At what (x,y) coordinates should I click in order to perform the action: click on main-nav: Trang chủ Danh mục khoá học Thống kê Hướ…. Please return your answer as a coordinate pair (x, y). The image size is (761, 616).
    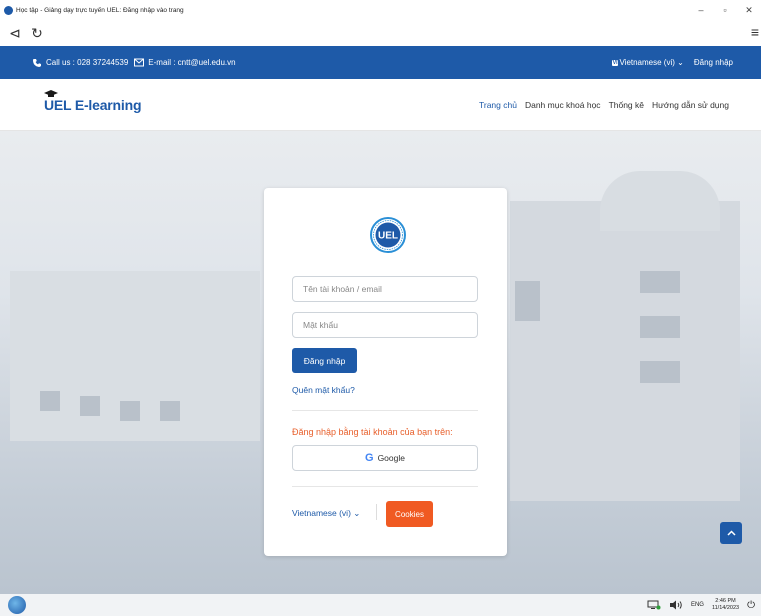
    Looking at the image, I should click on (604, 105).